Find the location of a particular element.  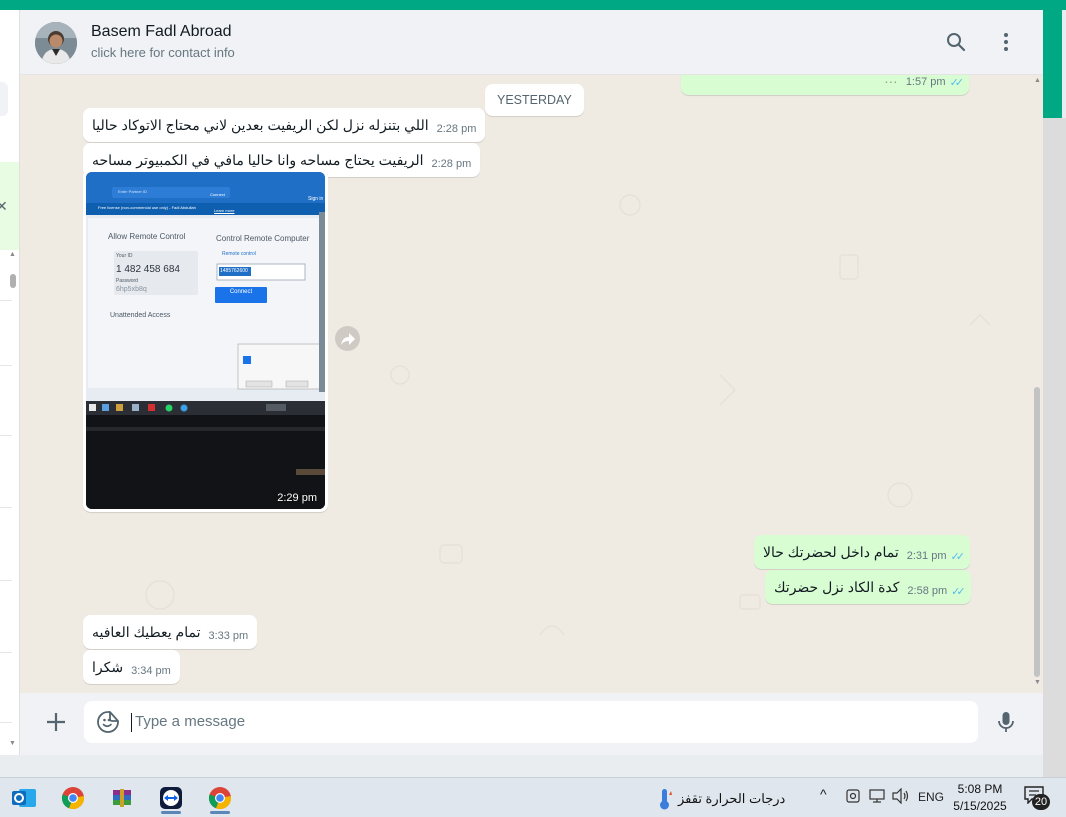

message-bubble-incoming: شكرا 3:34 pm is located at coordinates (131, 667).